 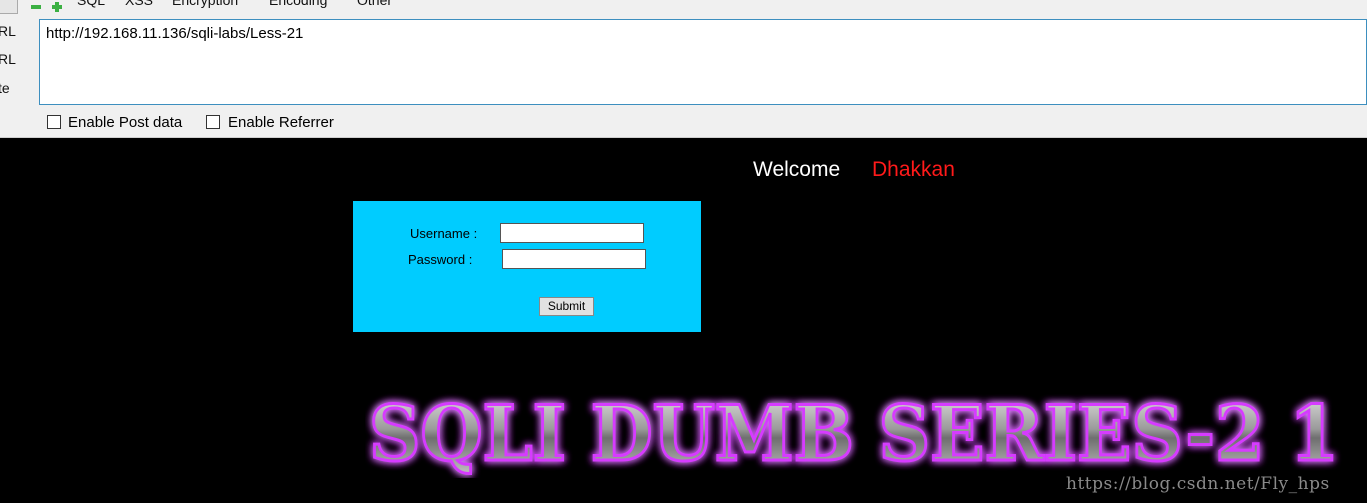 What do you see at coordinates (281, 122) in the screenshot?
I see `referrer-label: Enable Referrer` at bounding box center [281, 122].